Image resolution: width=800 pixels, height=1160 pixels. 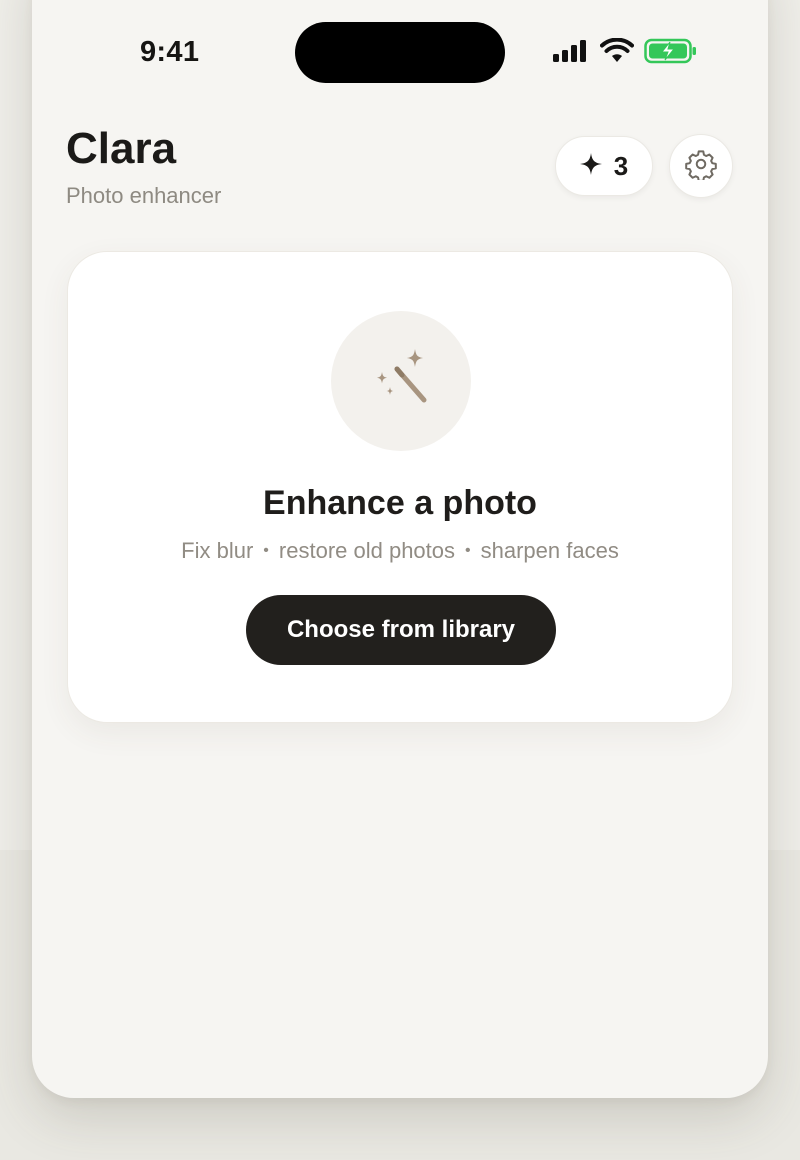 I want to click on credits-button: 3, so click(x=604, y=166).